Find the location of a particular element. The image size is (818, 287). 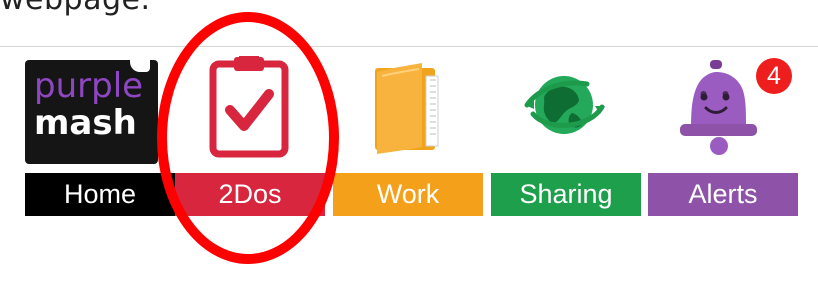

nav-item-2dos: 2Dos is located at coordinates (250, 138).